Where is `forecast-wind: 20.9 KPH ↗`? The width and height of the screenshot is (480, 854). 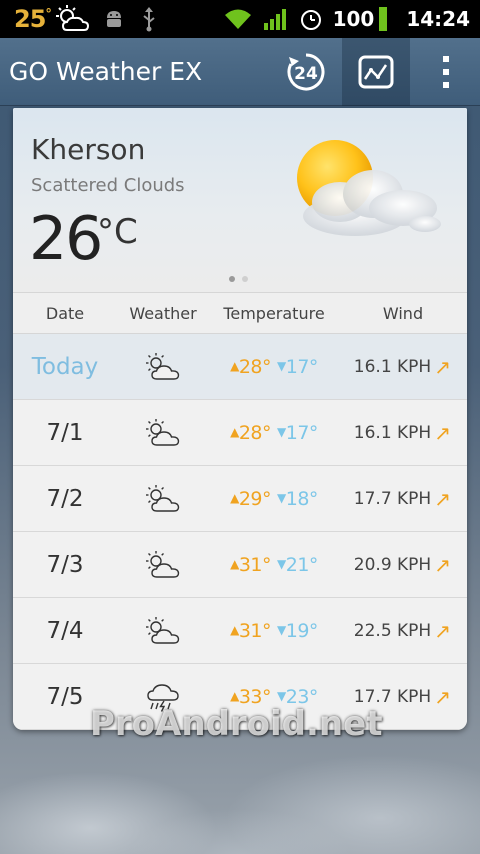
forecast-wind: 20.9 KPH ↗ is located at coordinates (403, 564).